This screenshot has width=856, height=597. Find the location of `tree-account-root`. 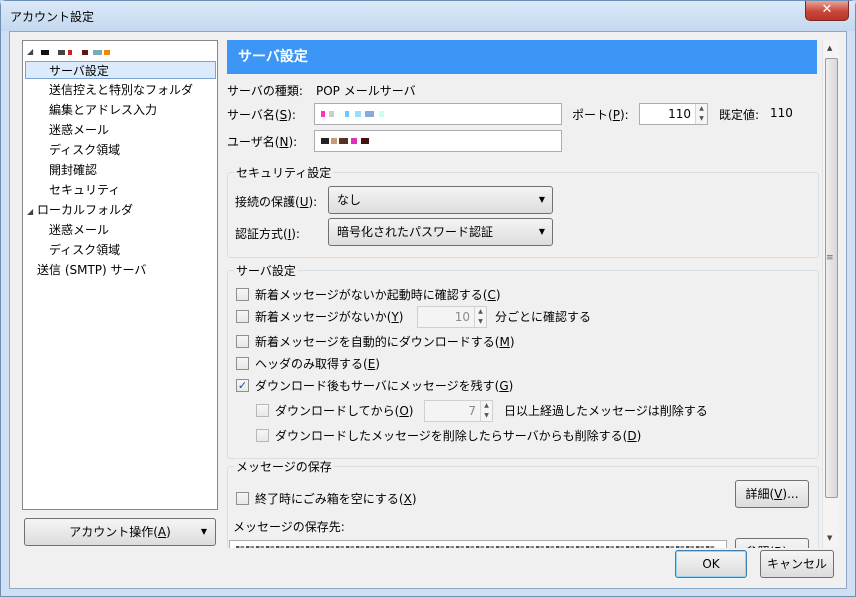

tree-account-root is located at coordinates (75, 52).